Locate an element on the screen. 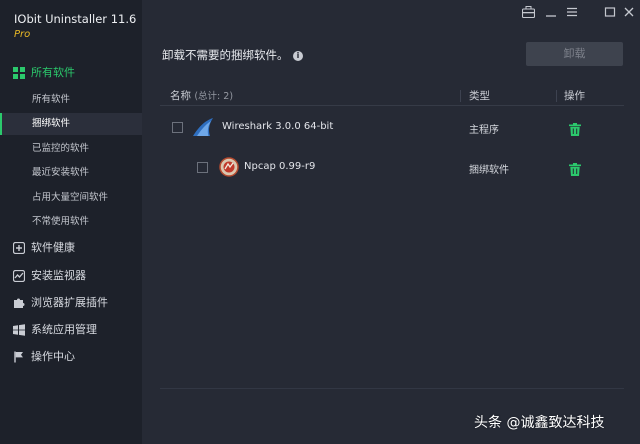 This screenshot has height=444, width=640. app-name: Npcap 0.99-r9 is located at coordinates (280, 166).